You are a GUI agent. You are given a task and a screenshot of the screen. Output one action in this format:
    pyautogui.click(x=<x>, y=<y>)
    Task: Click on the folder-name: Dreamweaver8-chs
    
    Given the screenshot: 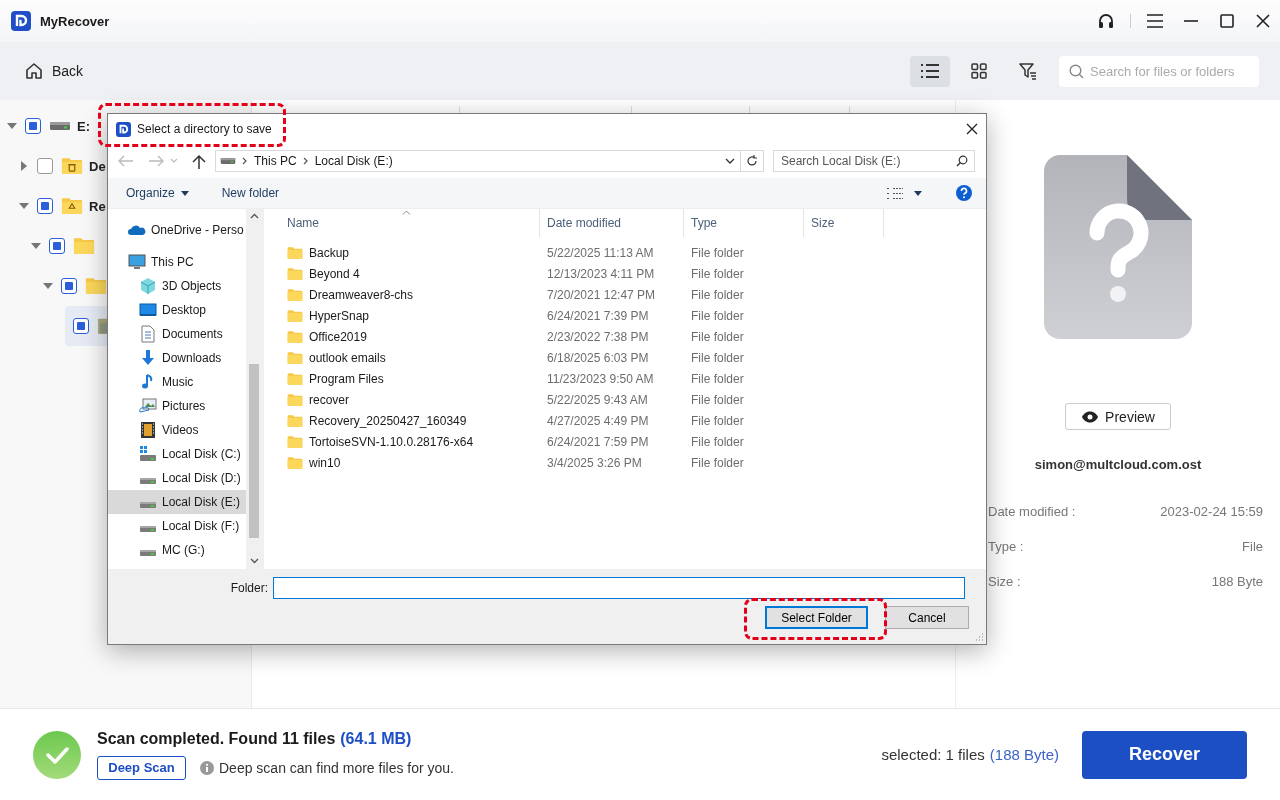 What is the action you would take?
    pyautogui.click(x=361, y=294)
    